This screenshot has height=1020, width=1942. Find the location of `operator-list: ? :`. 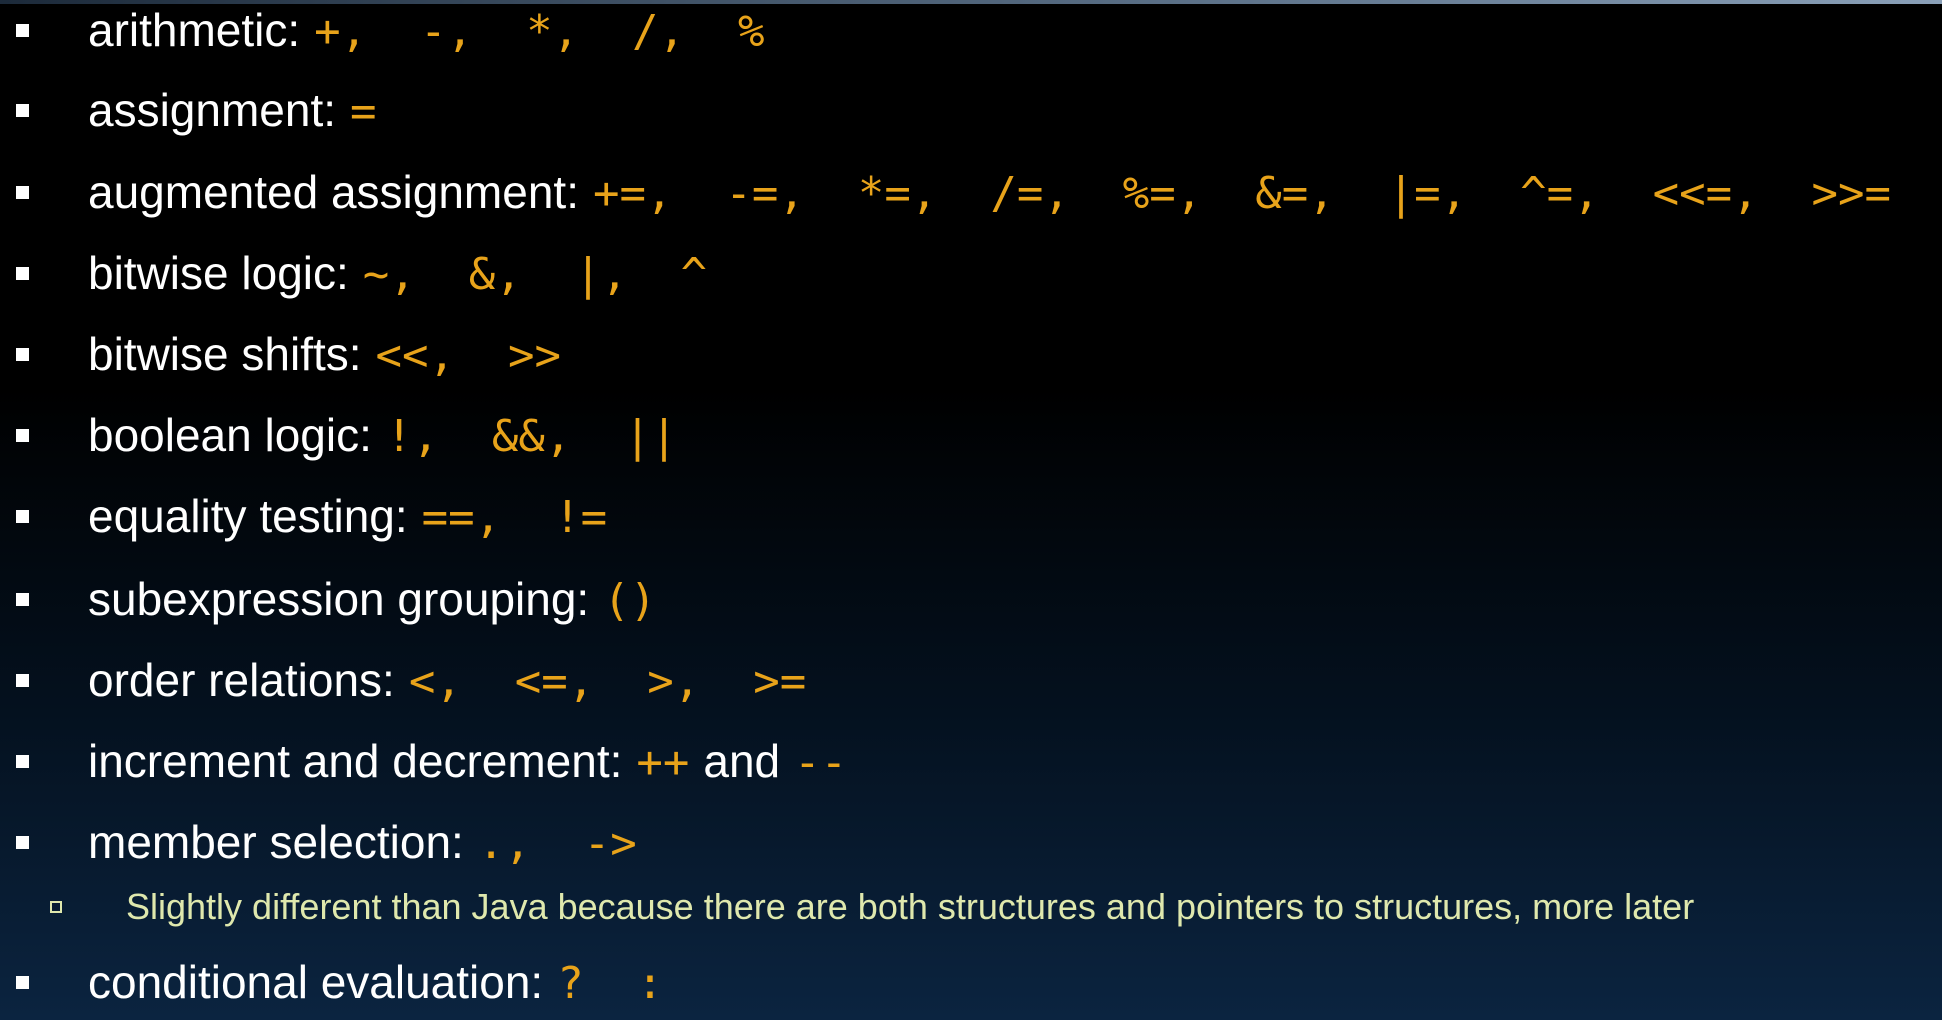

operator-list: ? : is located at coordinates (610, 983).